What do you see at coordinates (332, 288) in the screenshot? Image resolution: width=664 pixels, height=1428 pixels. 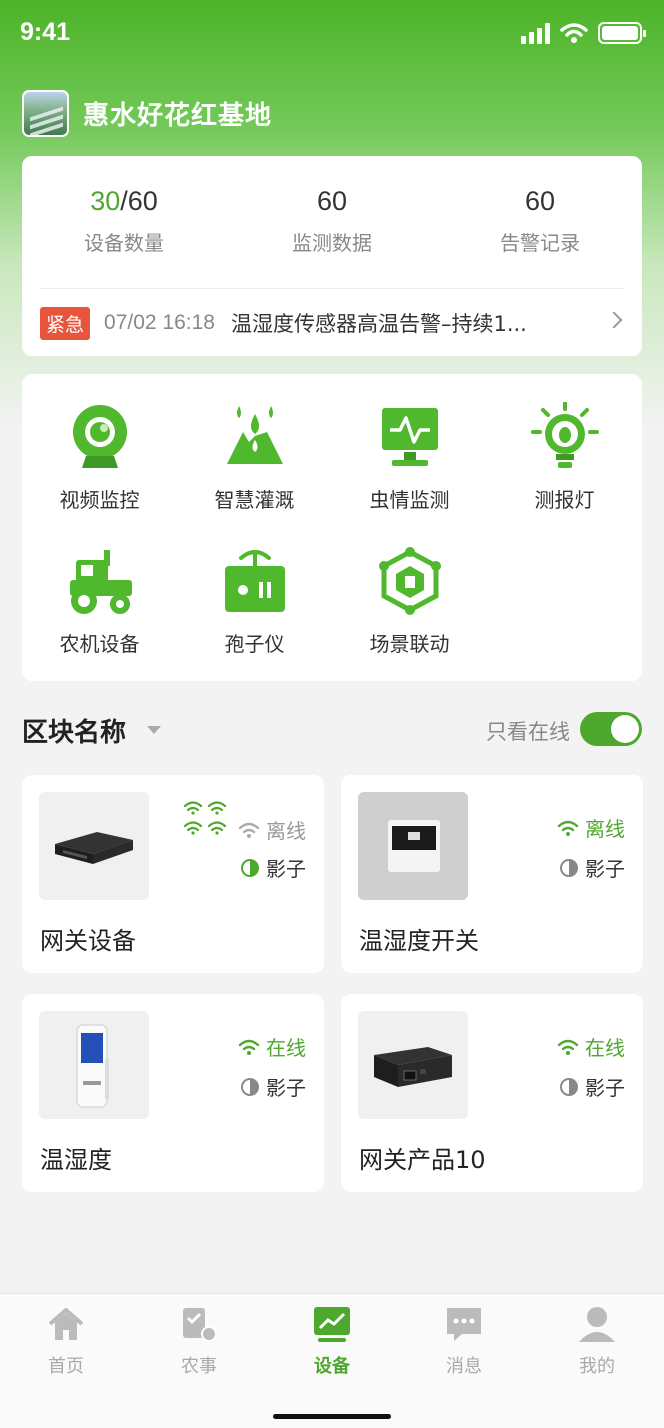 I see `divider` at bounding box center [332, 288].